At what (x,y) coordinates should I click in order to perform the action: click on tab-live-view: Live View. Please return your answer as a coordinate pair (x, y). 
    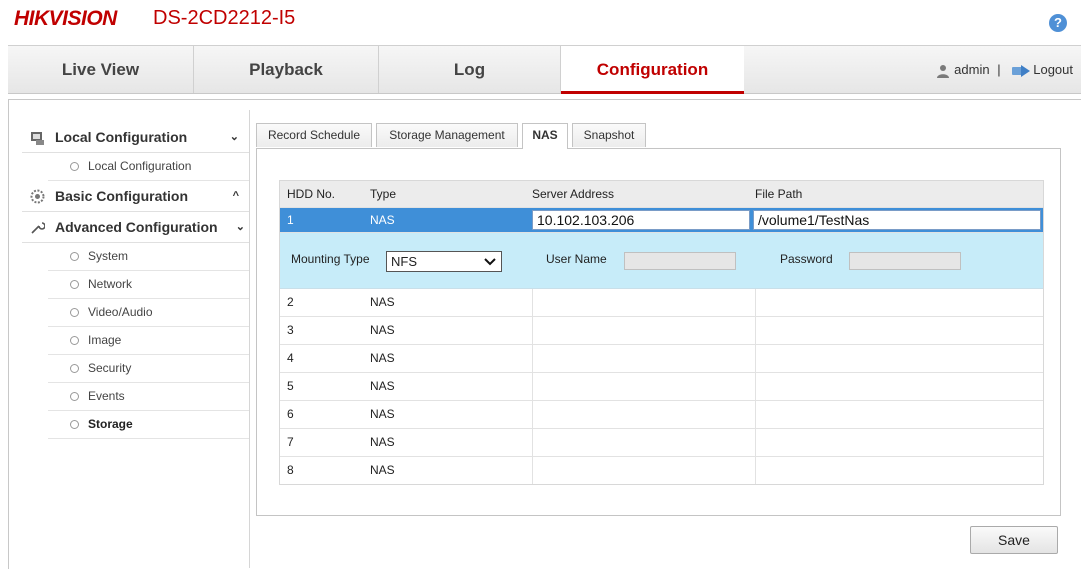
    Looking at the image, I should click on (101, 69).